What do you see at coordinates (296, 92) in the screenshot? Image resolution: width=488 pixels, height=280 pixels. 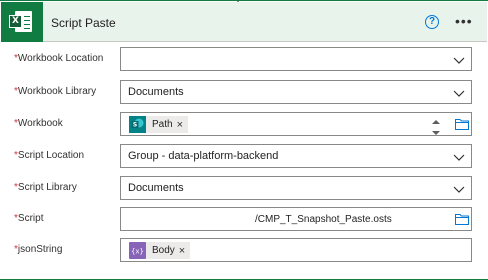 I see `workbook-library-dropdown: Documents` at bounding box center [296, 92].